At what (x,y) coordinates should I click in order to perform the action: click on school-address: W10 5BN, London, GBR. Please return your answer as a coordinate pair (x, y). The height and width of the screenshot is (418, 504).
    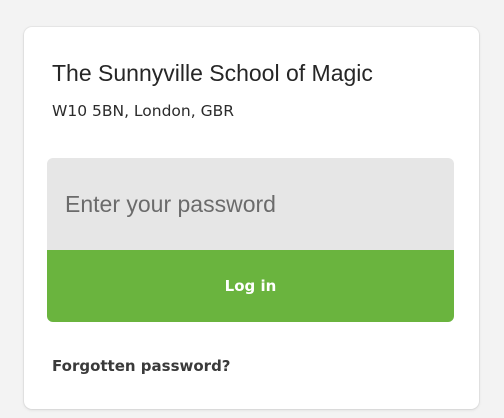
    Looking at the image, I should click on (143, 111).